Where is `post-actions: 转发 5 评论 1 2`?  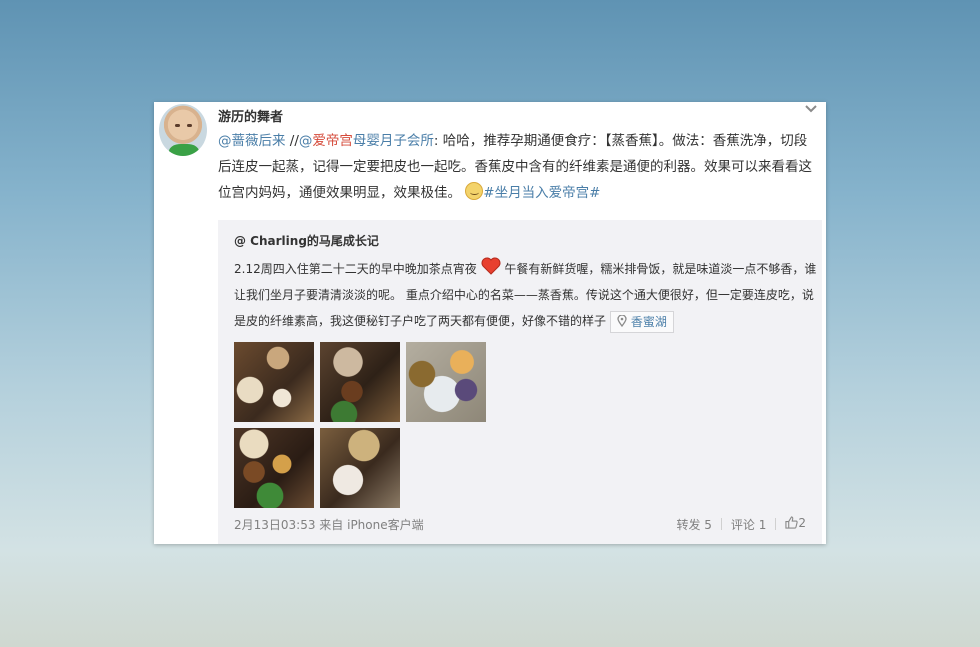
post-actions: 转发 5 评论 1 2 is located at coordinates (741, 524).